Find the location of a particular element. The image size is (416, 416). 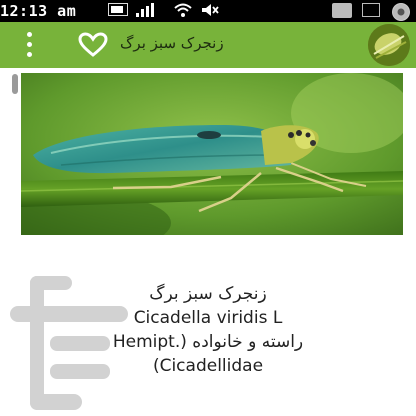

chrome-icon is located at coordinates (401, 12).